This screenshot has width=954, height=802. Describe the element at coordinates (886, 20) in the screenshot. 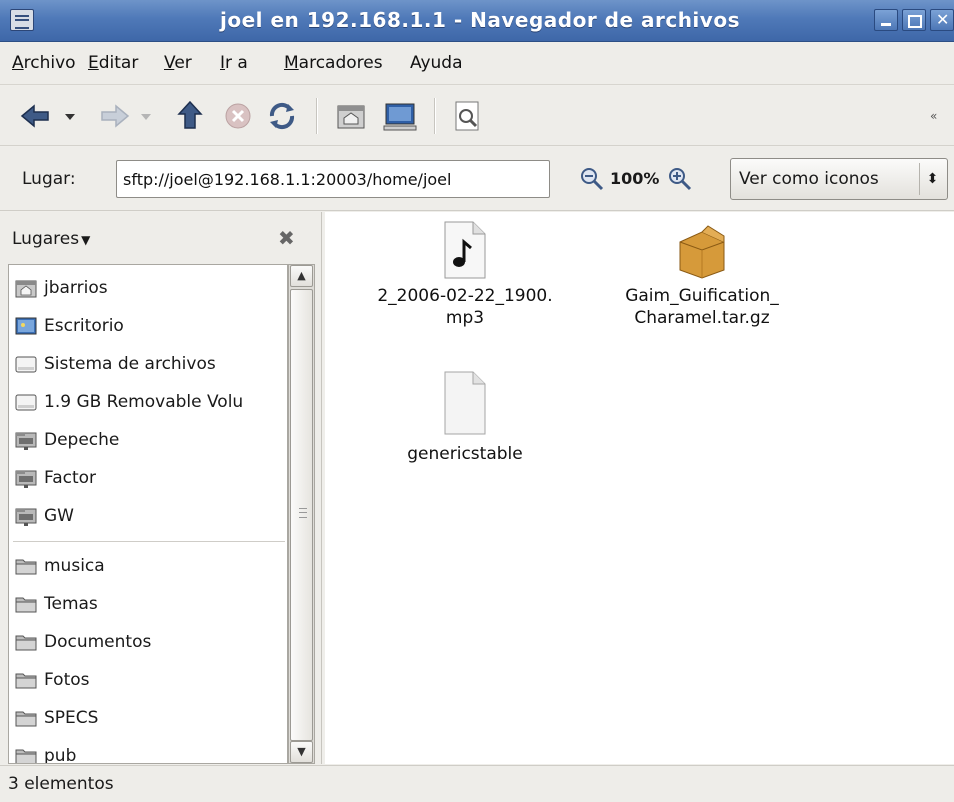

I see `minimize-icon` at that location.